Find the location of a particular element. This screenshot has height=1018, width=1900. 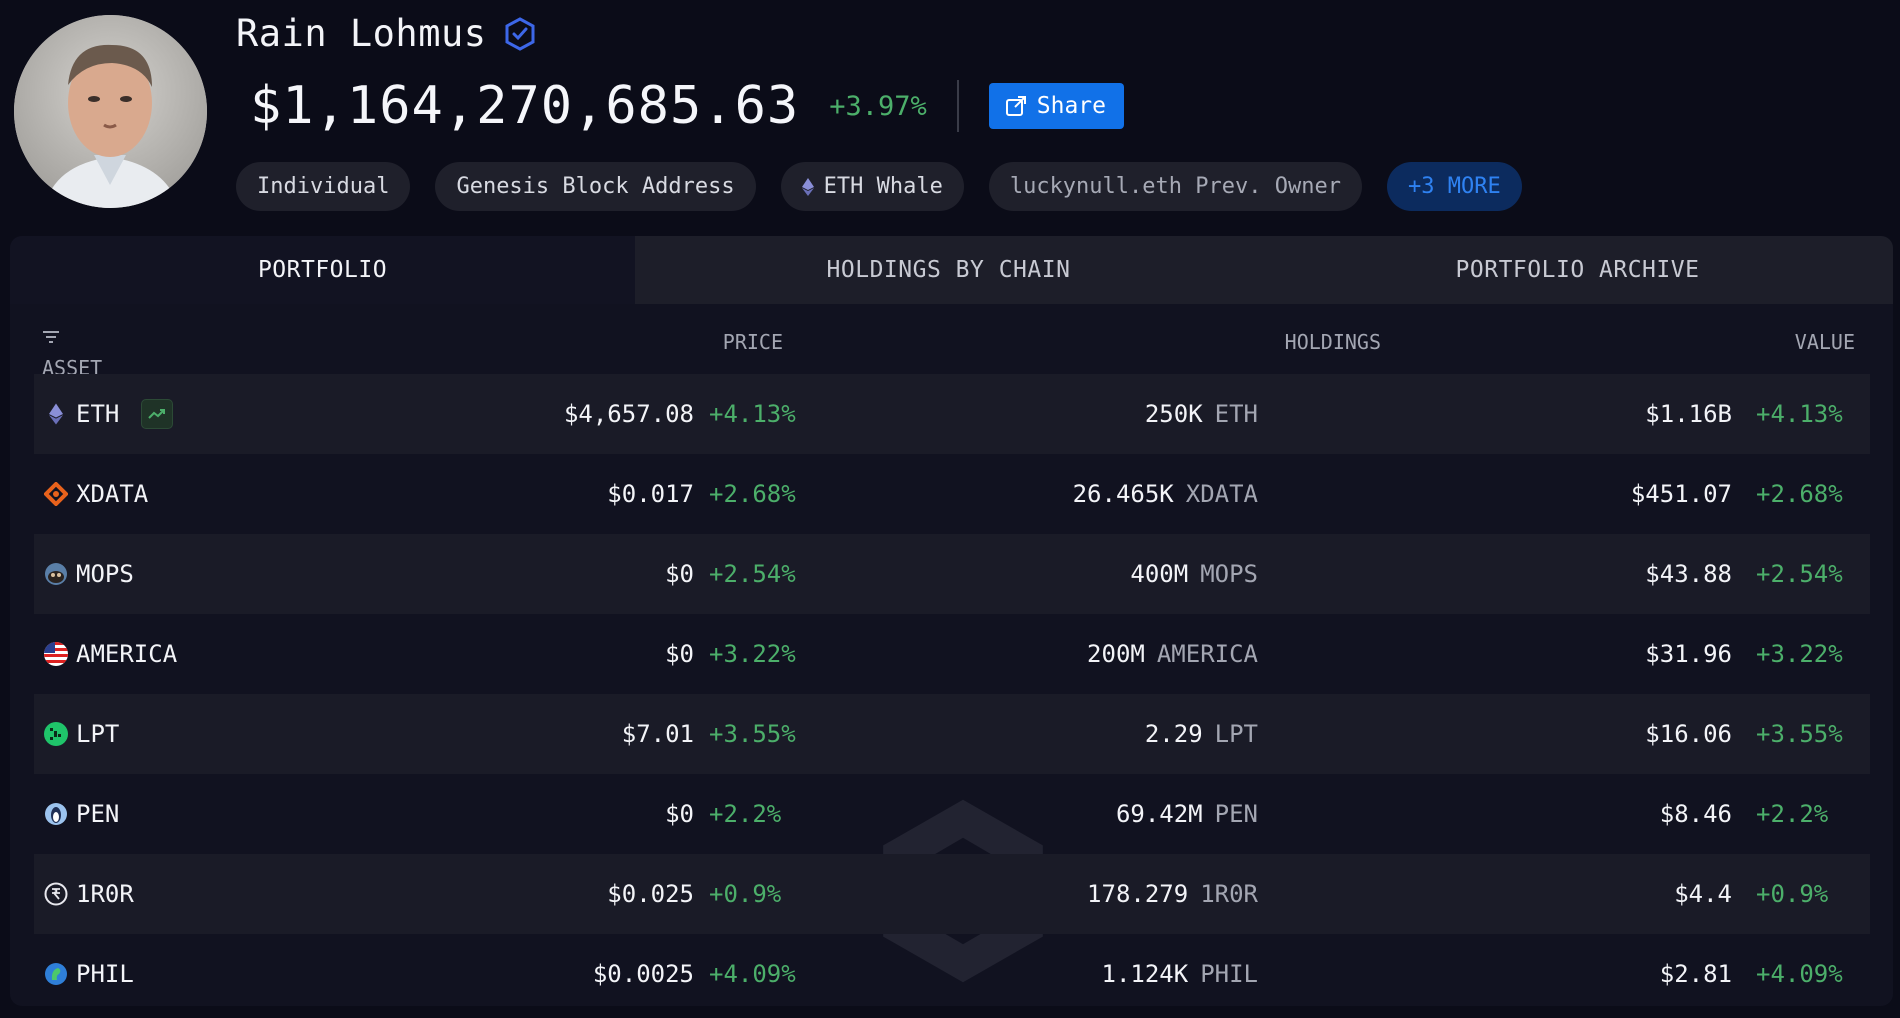

value-change: +2.68% is located at coordinates (1799, 494).